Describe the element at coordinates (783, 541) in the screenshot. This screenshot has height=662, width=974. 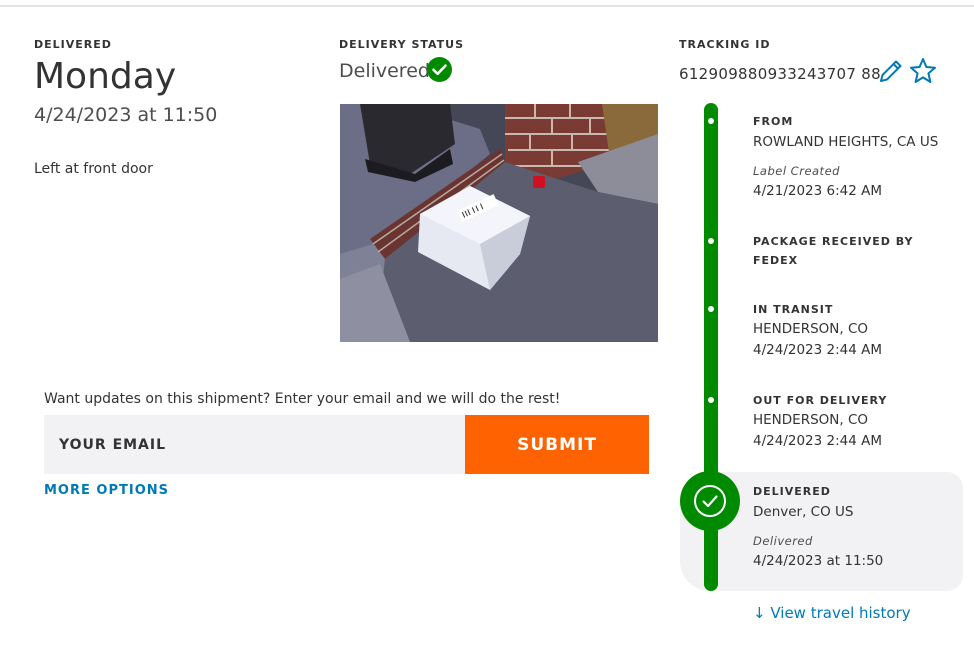
I see `event-note: Delivered` at that location.